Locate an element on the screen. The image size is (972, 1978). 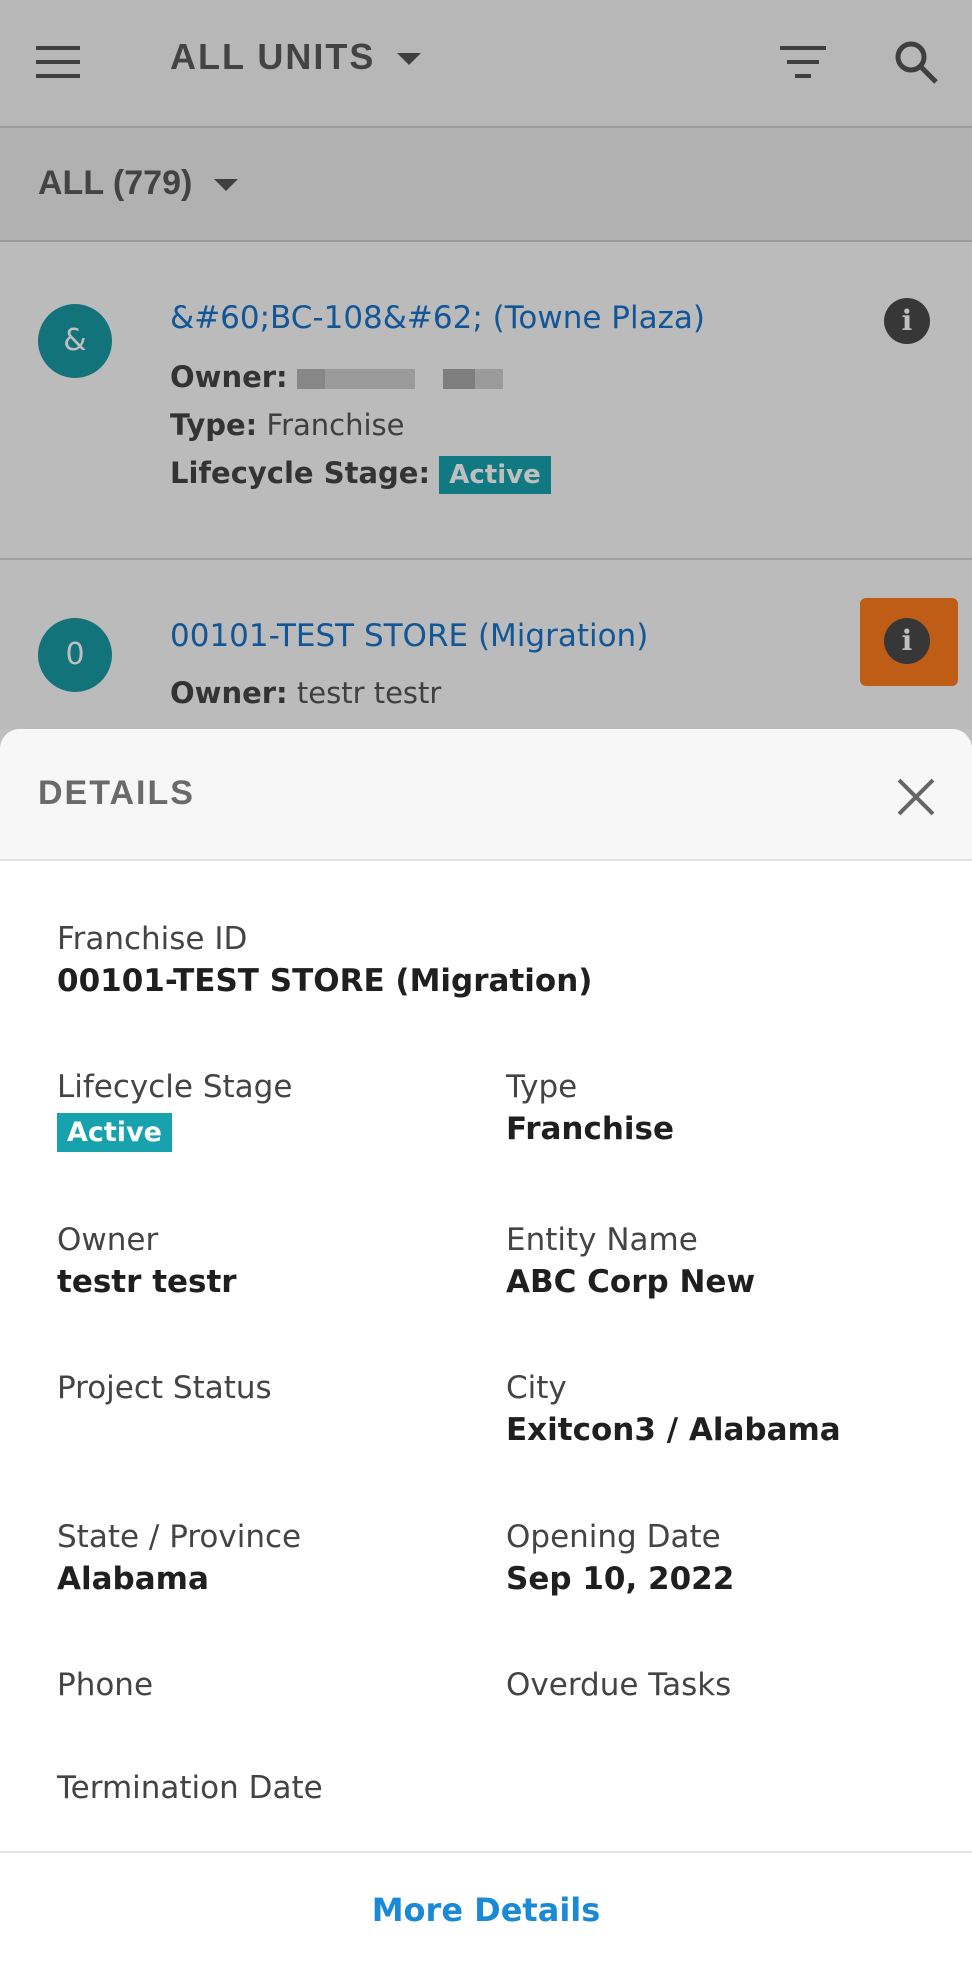
owner-field: Owner testr testr is located at coordinates (147, 1261).